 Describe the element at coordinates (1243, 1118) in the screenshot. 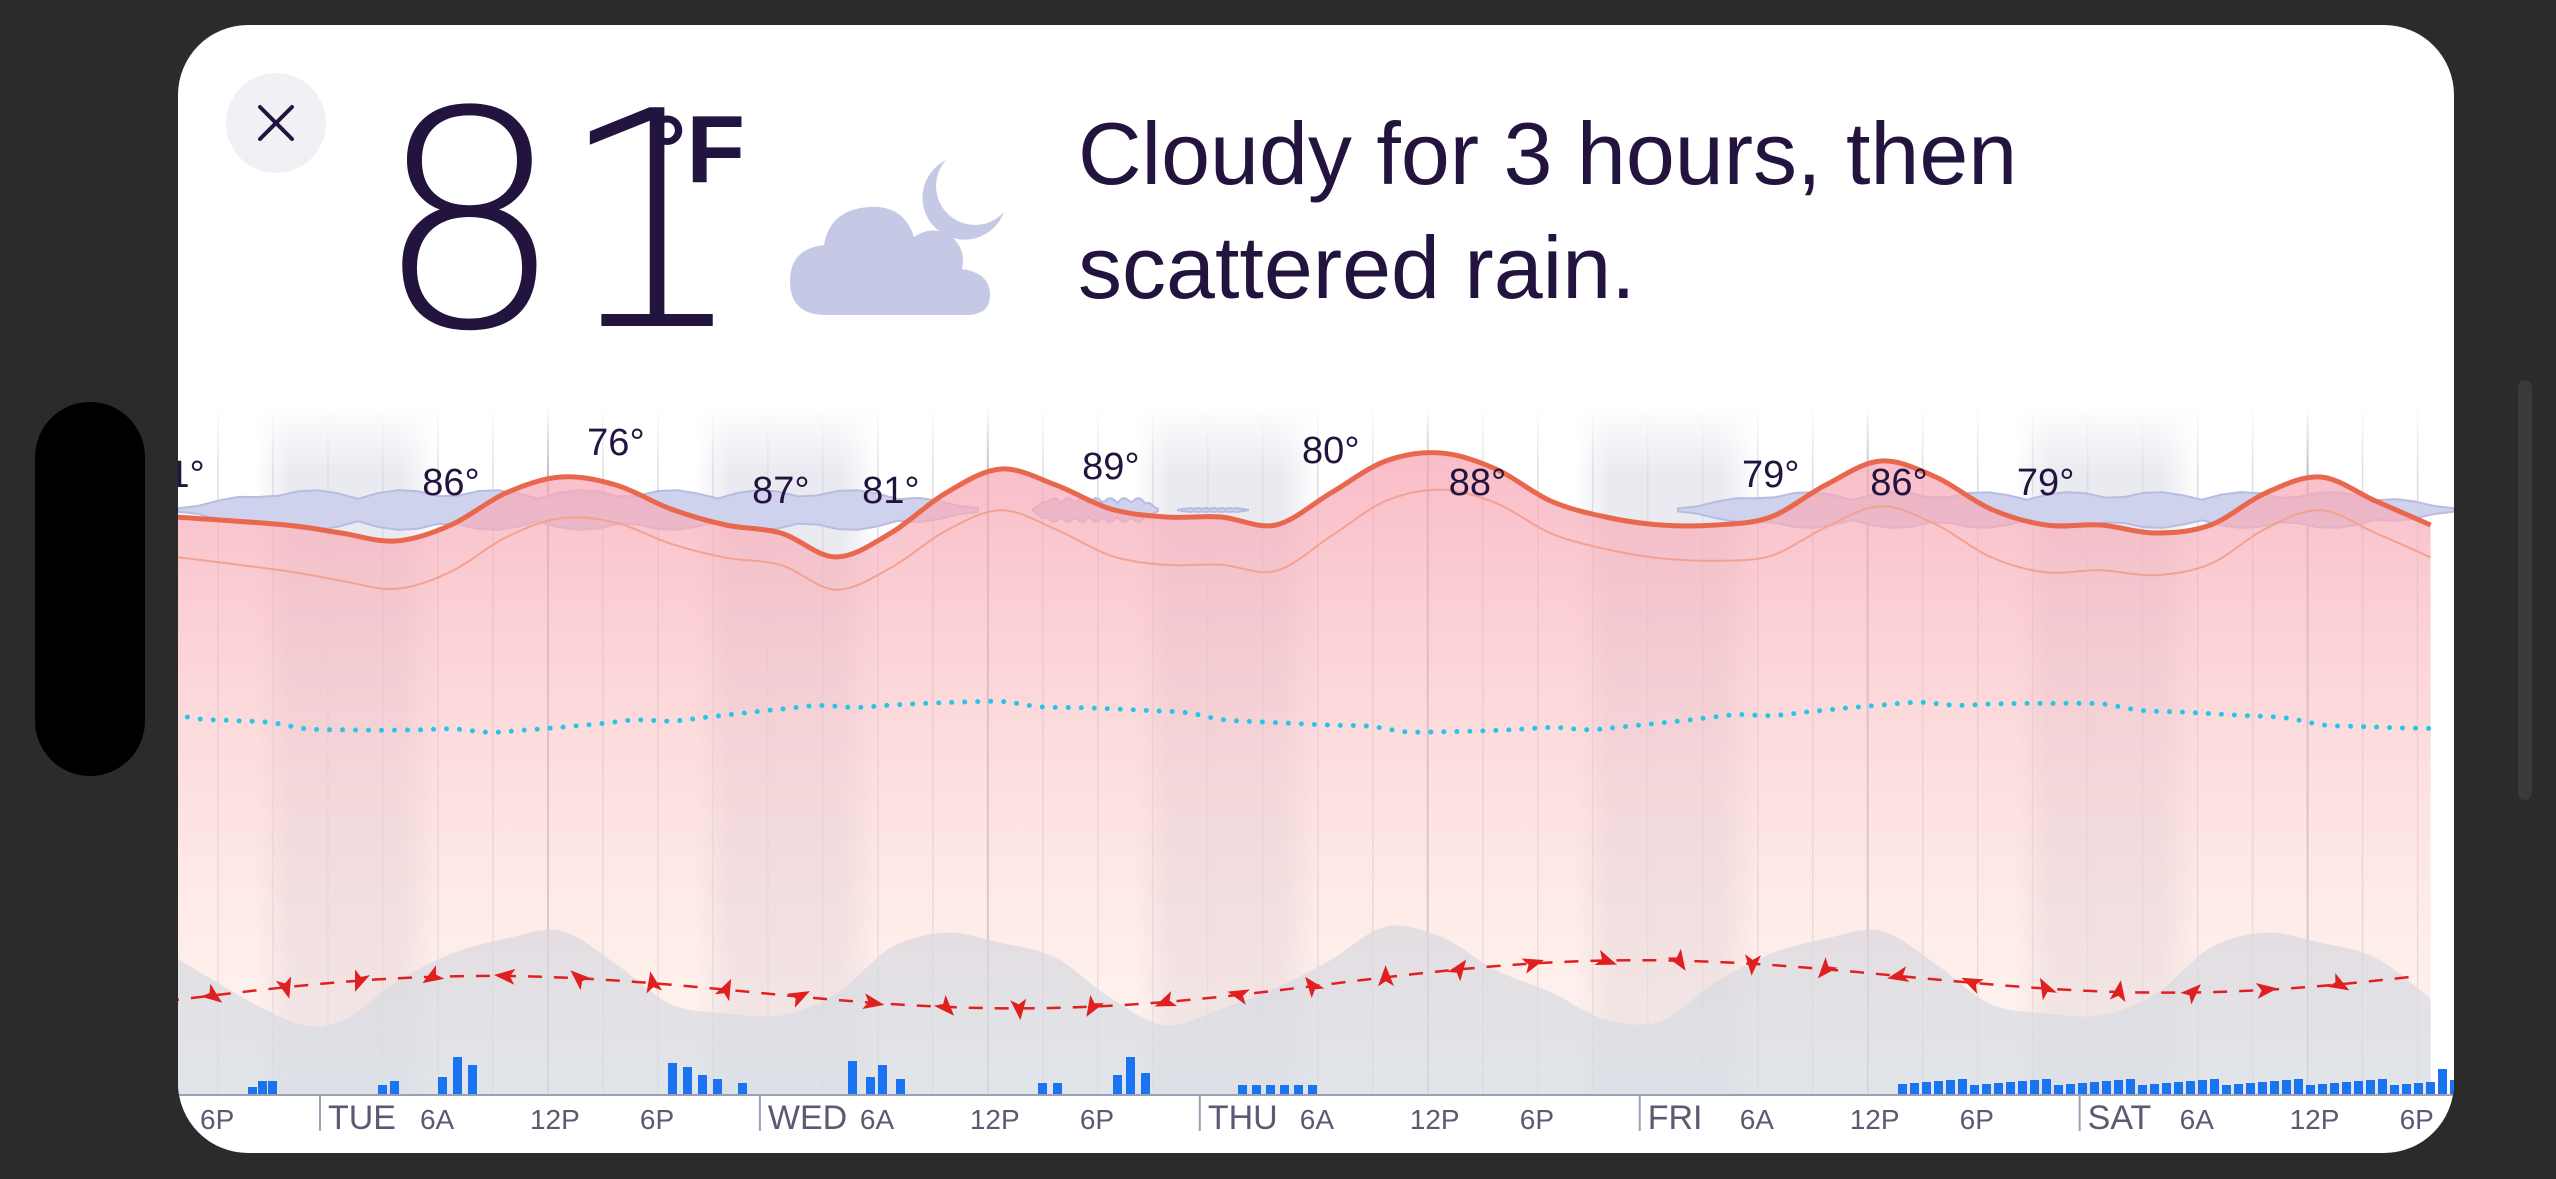

I see `day-label: THU` at that location.